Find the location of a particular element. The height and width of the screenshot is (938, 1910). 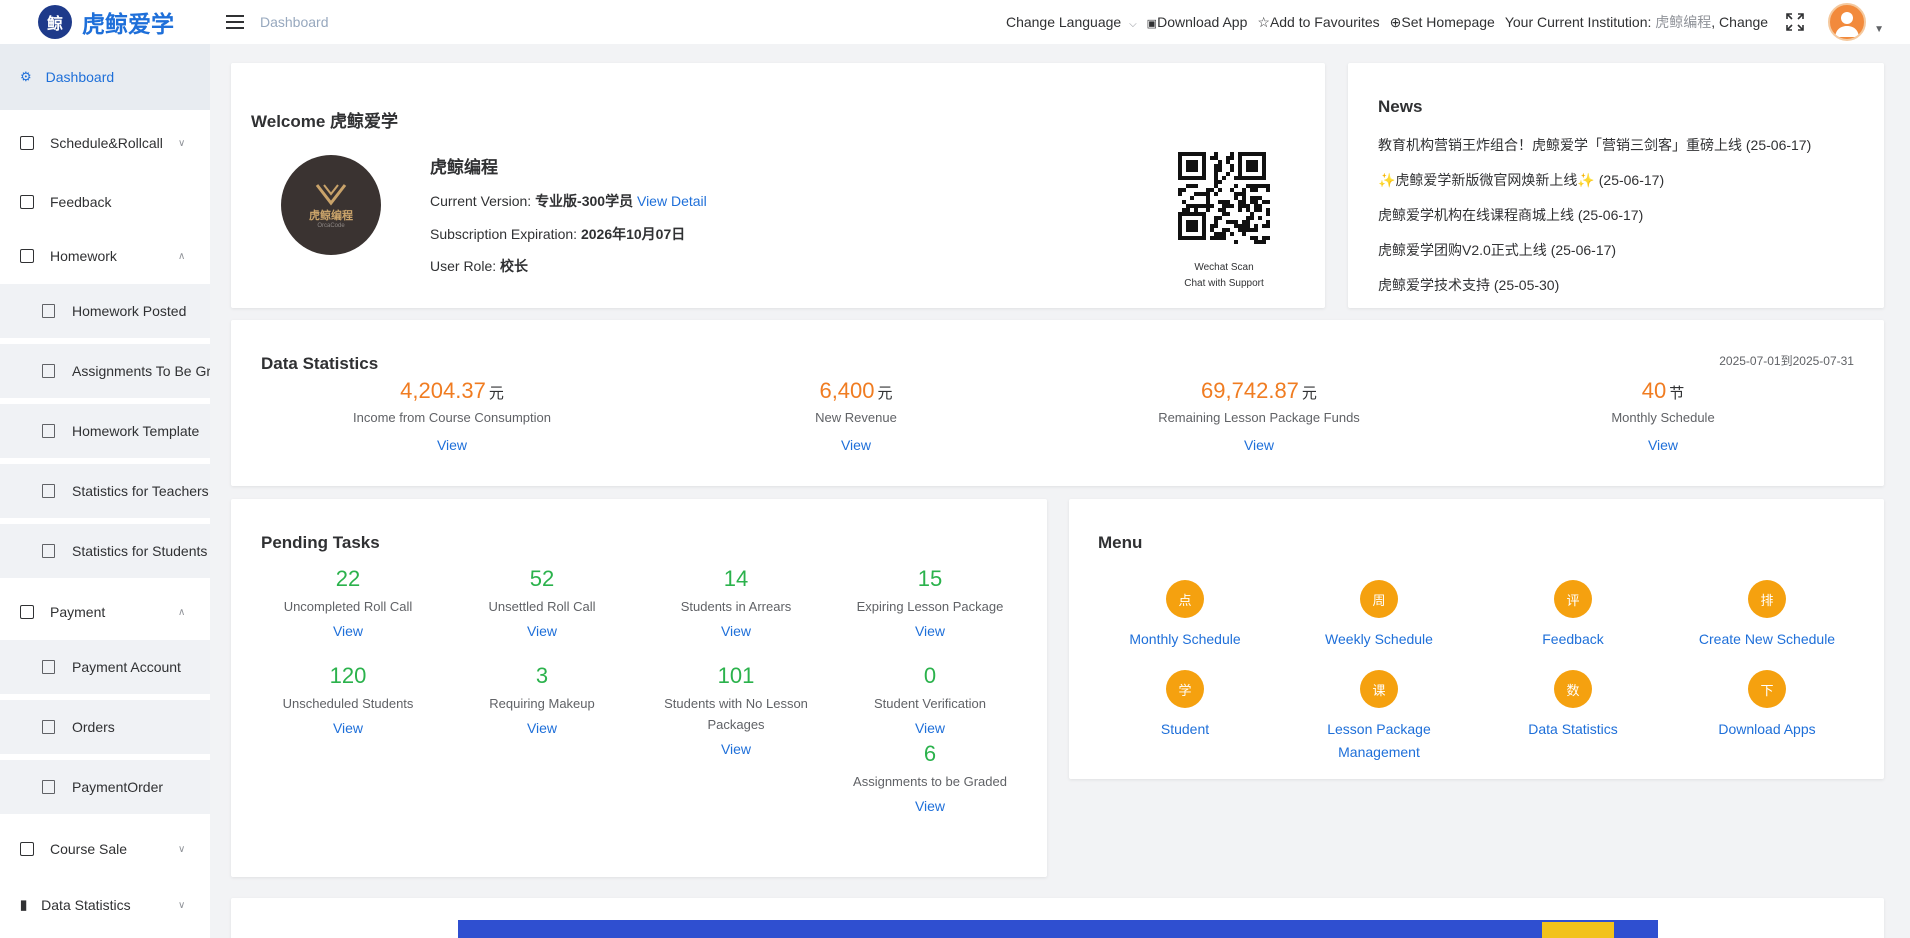

sidebar-item-payment-account: Payment Account is located at coordinates (105, 667).